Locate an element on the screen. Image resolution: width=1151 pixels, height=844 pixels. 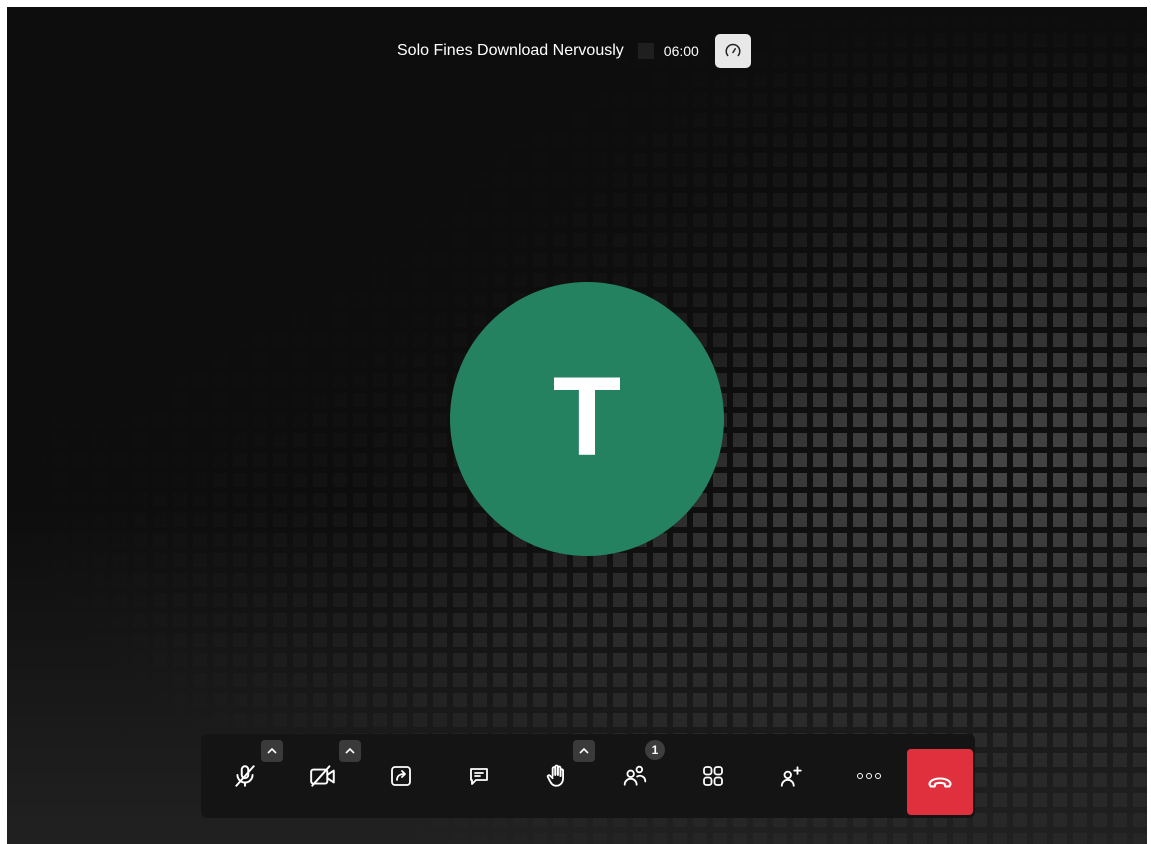
meeting-toolbar: 1 is located at coordinates (588, 776).